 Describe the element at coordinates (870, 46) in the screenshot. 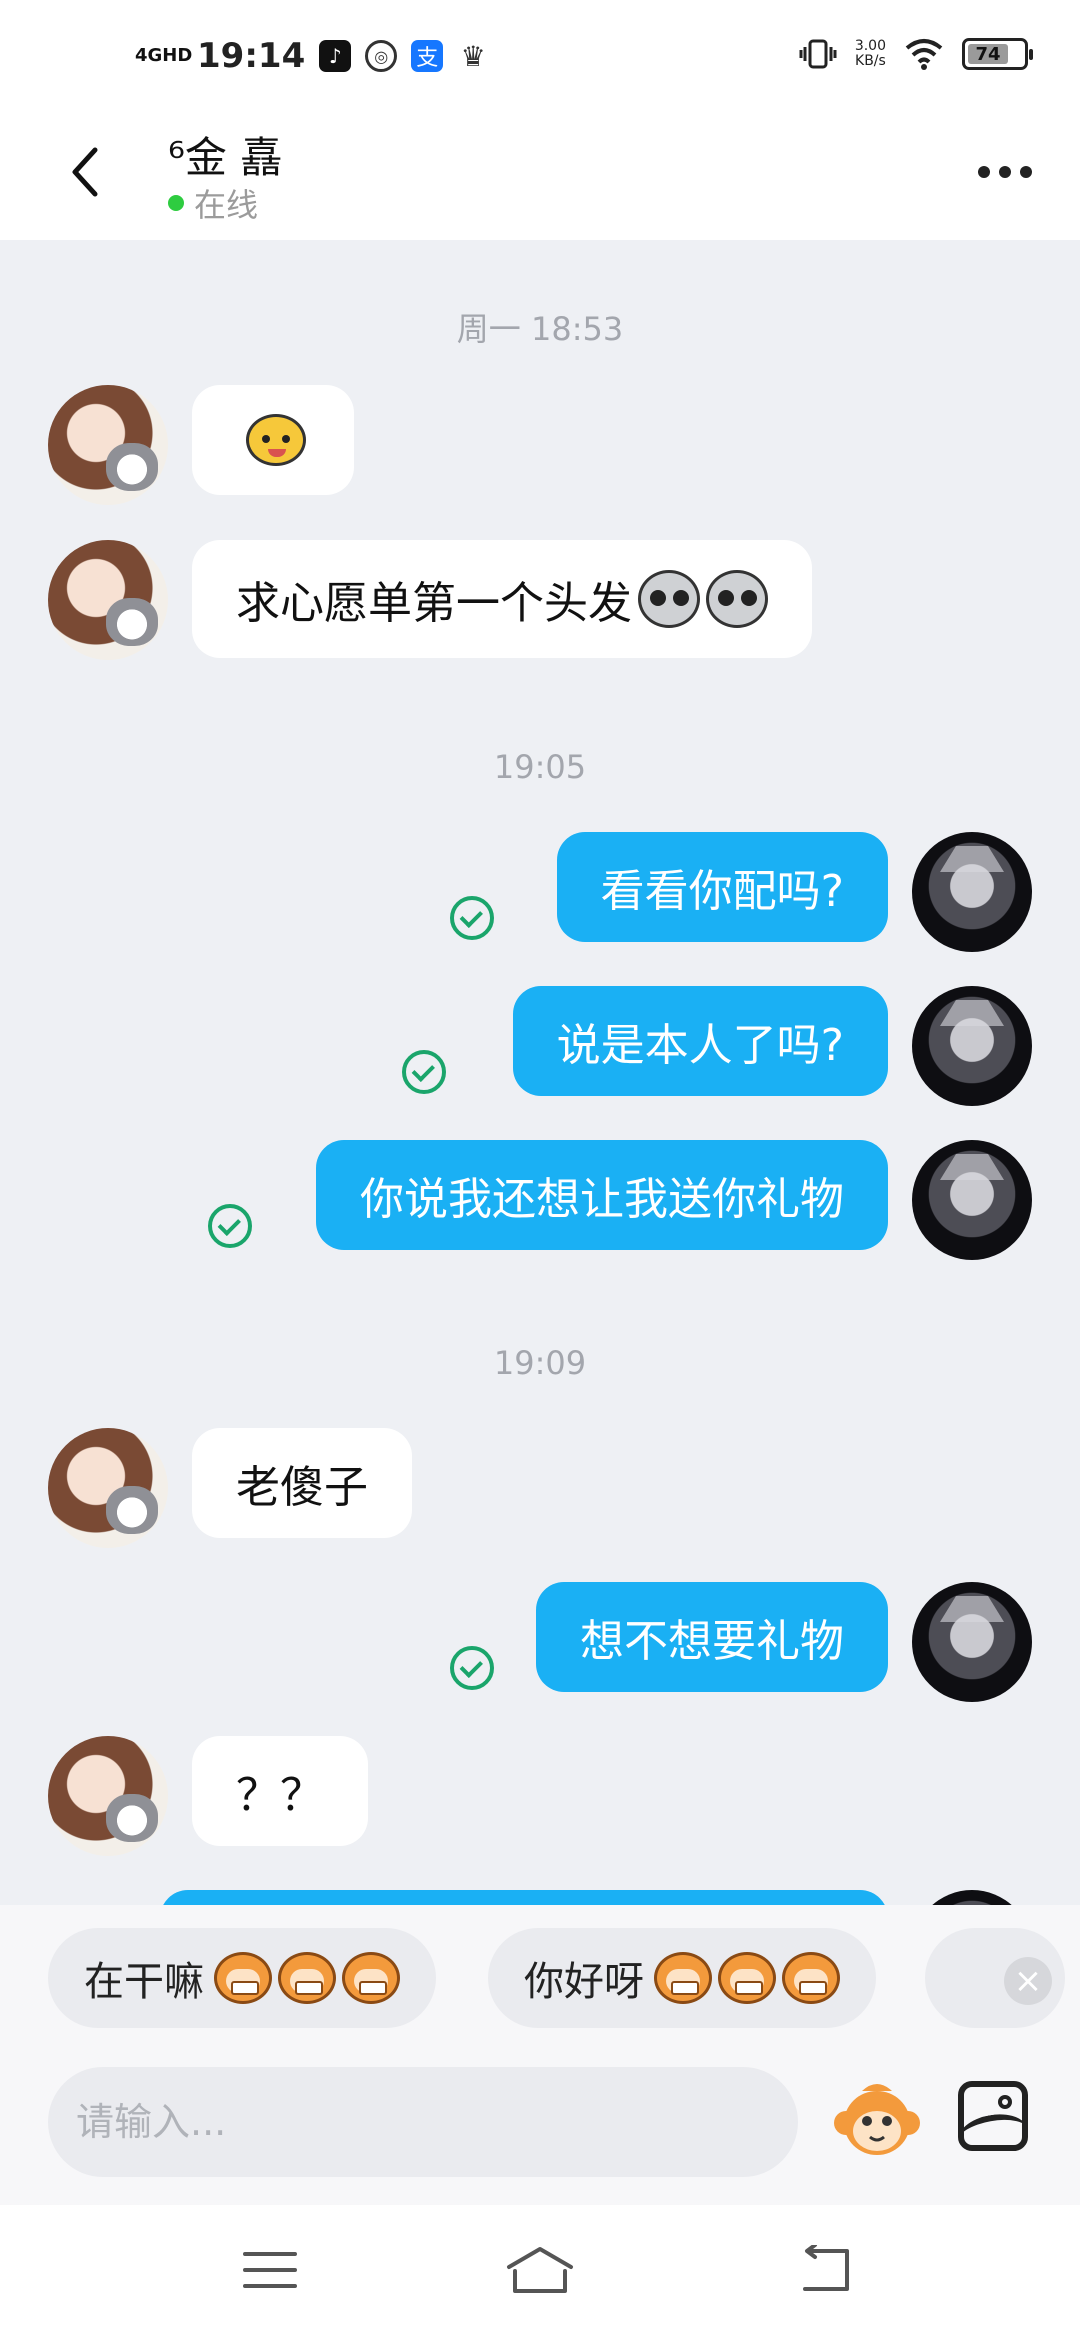

I see `network-speed-value: 3.00` at that location.